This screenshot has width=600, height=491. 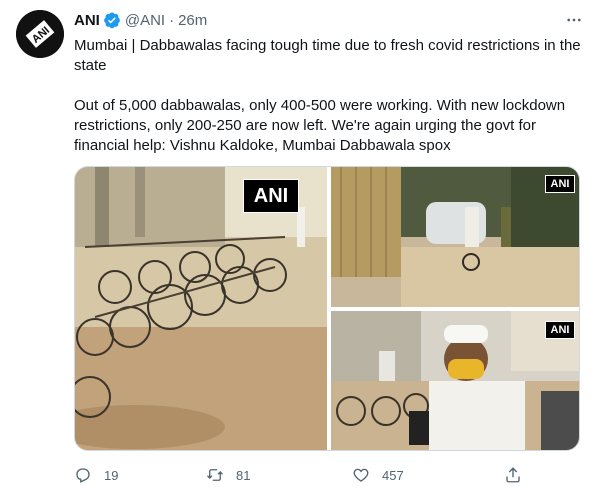 What do you see at coordinates (215, 475) in the screenshot?
I see `retweet-icon` at bounding box center [215, 475].